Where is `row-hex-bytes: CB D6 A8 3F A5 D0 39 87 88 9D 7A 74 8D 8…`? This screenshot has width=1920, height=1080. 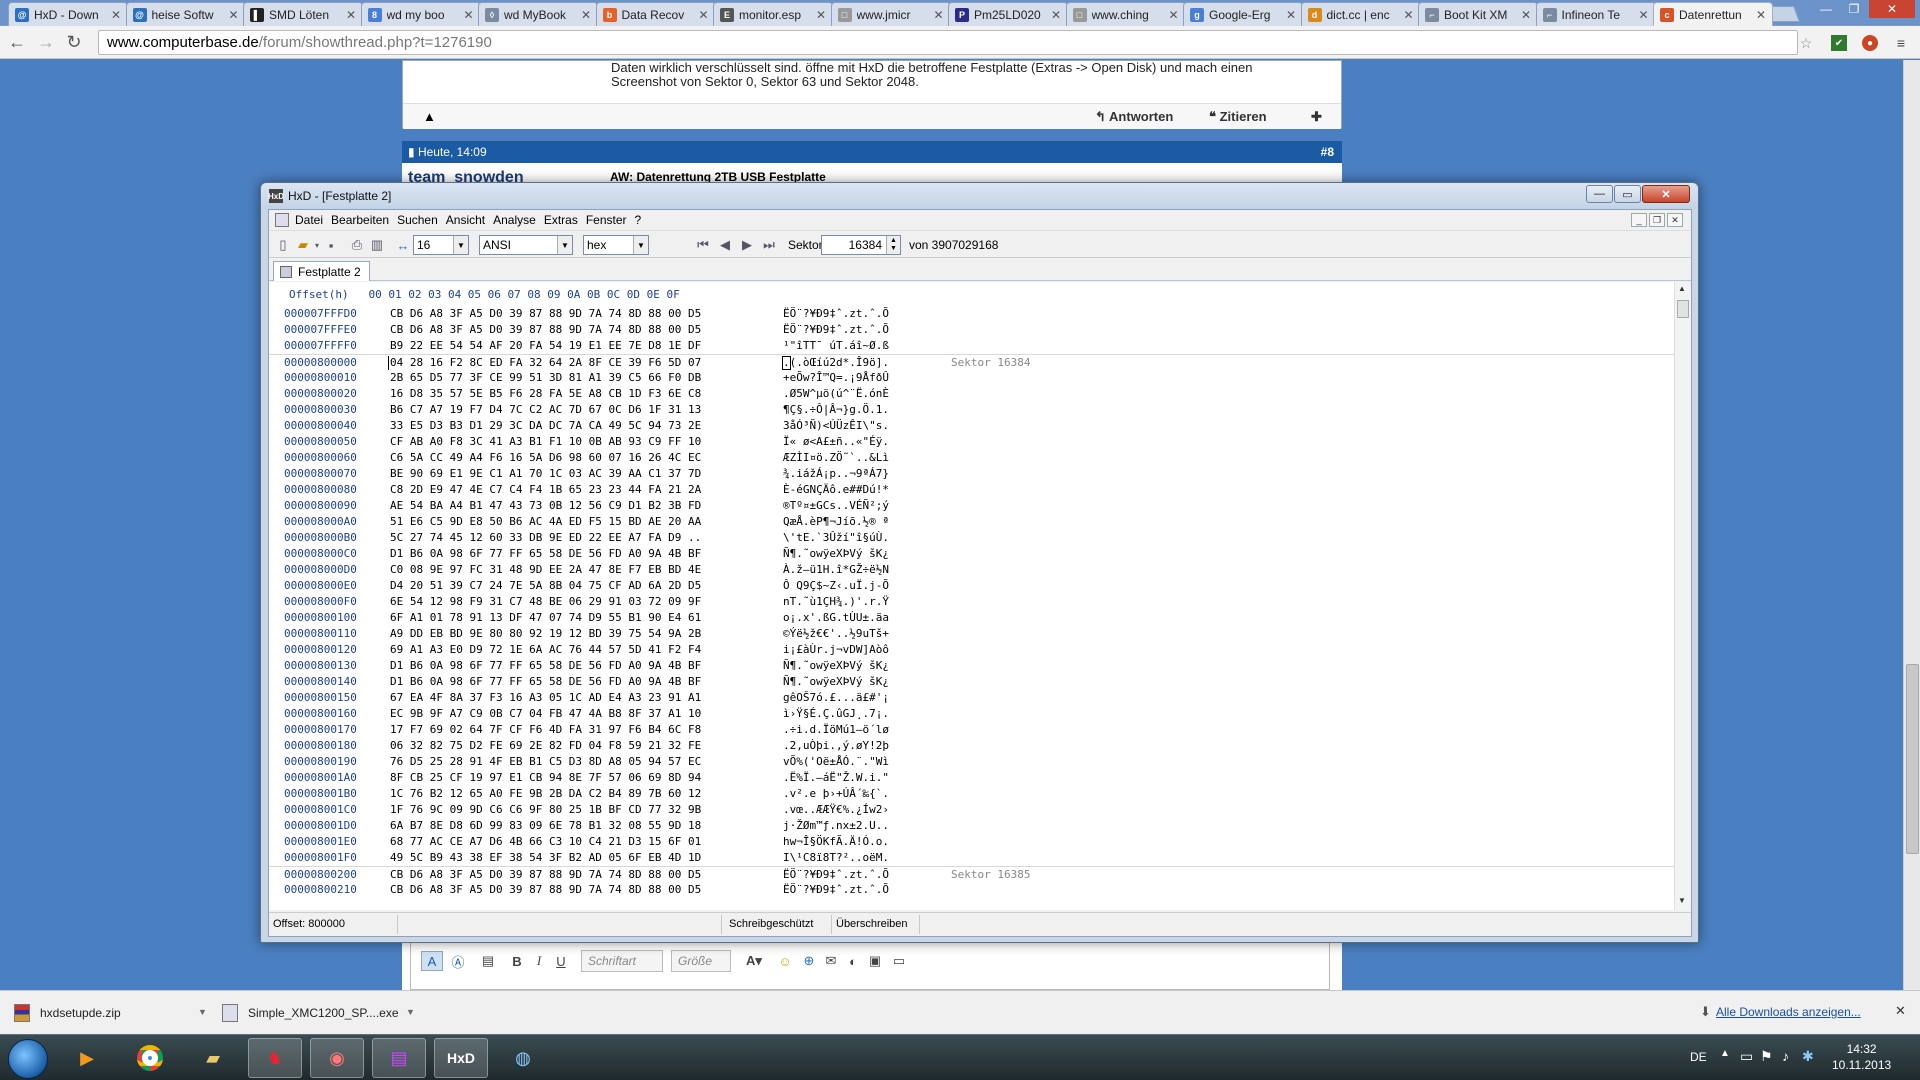 row-hex-bytes: CB D6 A8 3F A5 D0 39 87 88 9D 7A 74 8D 8… is located at coordinates (545, 890).